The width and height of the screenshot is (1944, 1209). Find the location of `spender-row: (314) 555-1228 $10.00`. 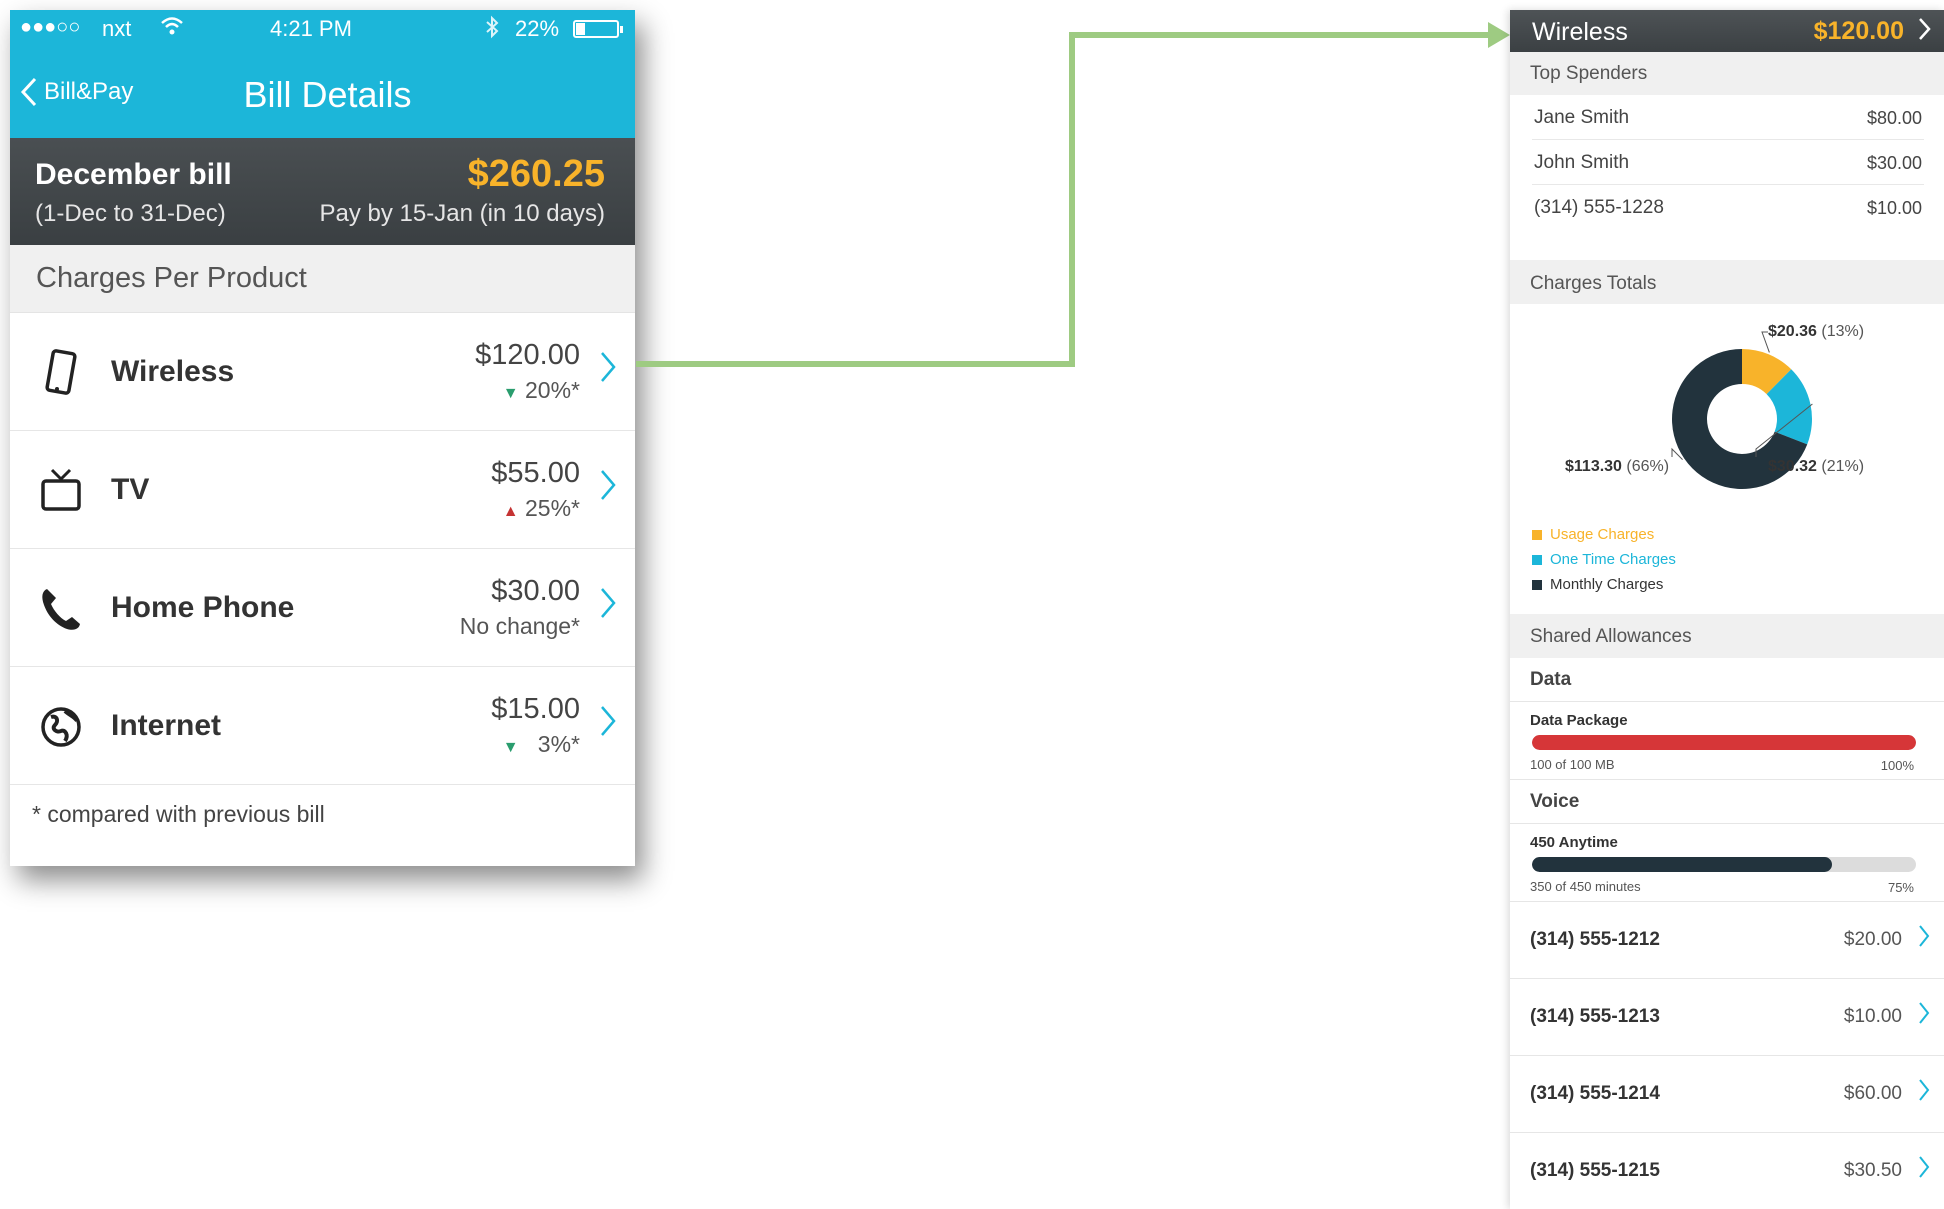

spender-row: (314) 555-1228 $10.00 is located at coordinates (1728, 207).